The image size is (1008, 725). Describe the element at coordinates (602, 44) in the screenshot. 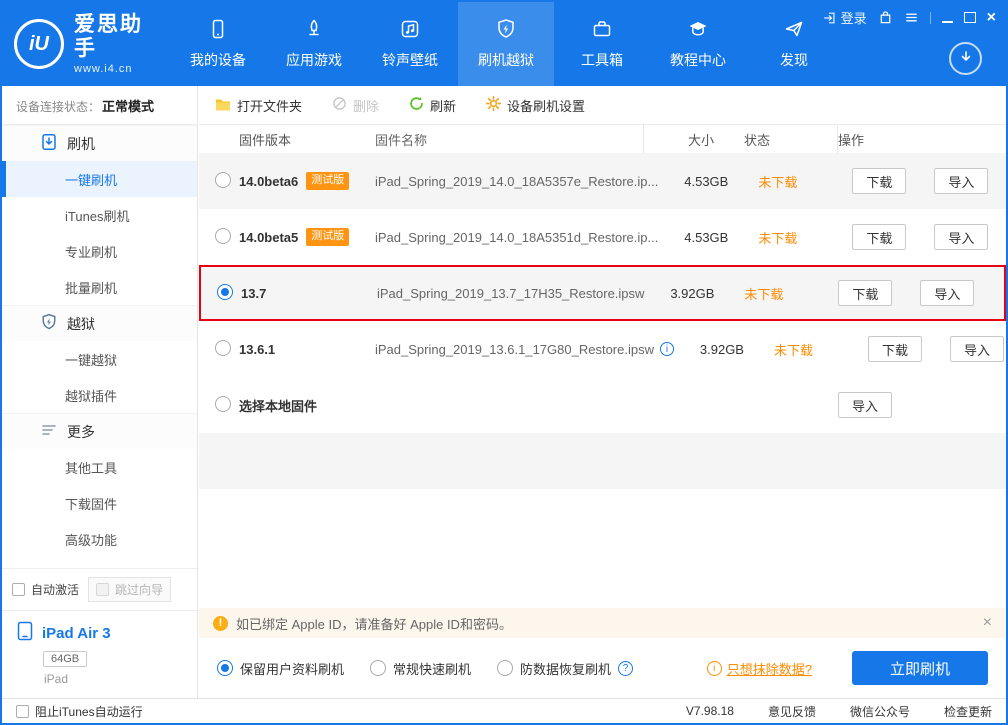

I see `nav-toolbox: 工具箱` at that location.